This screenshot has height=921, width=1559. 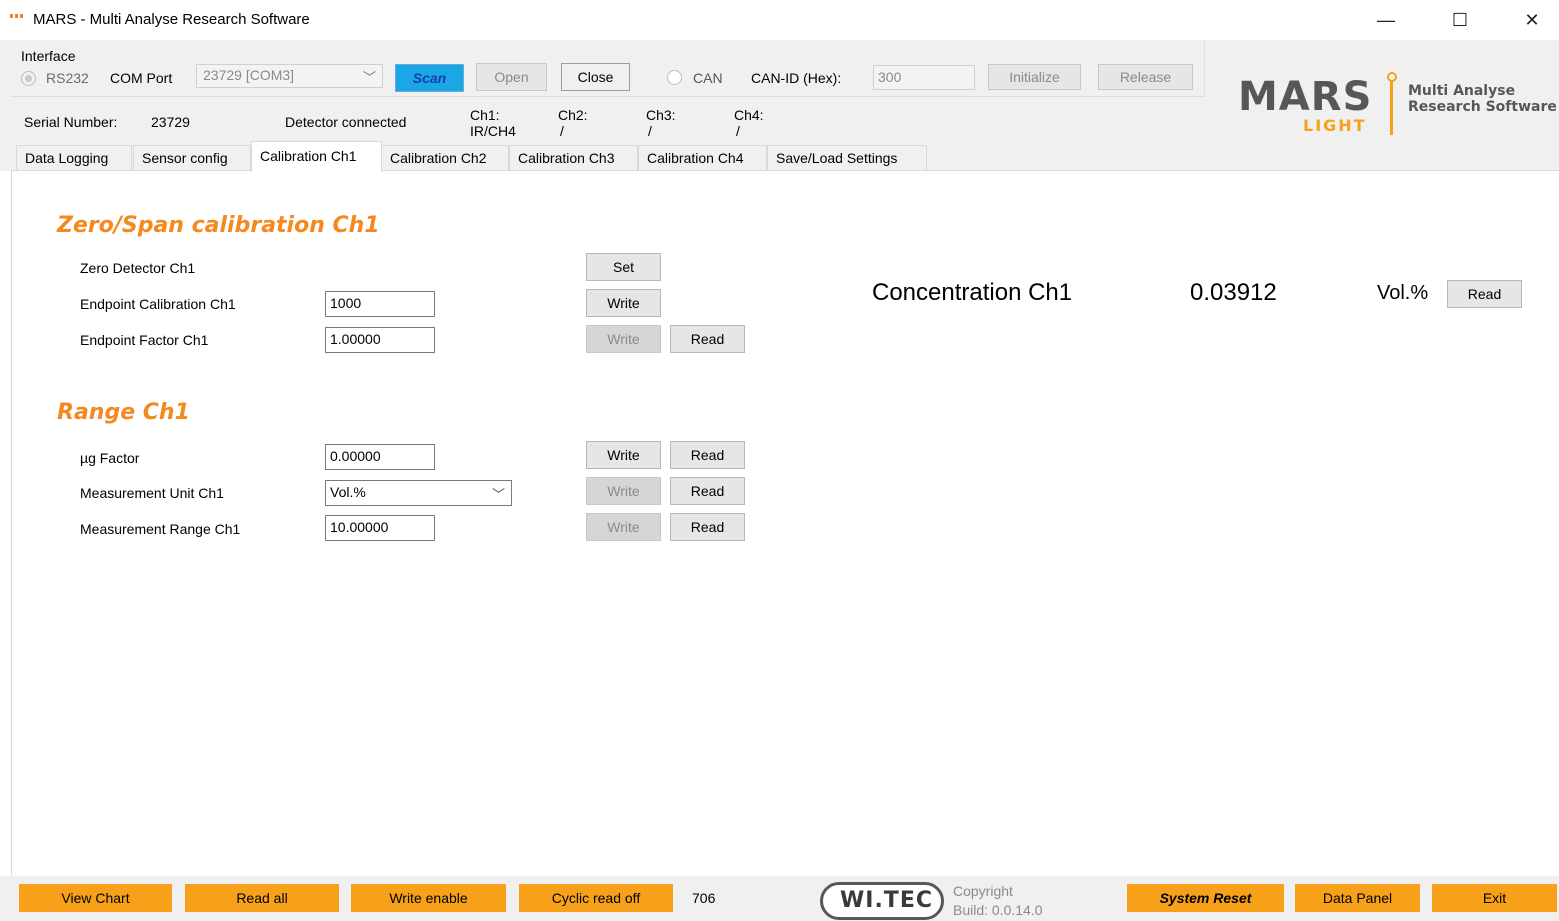 I want to click on can-radio, so click(x=674, y=77).